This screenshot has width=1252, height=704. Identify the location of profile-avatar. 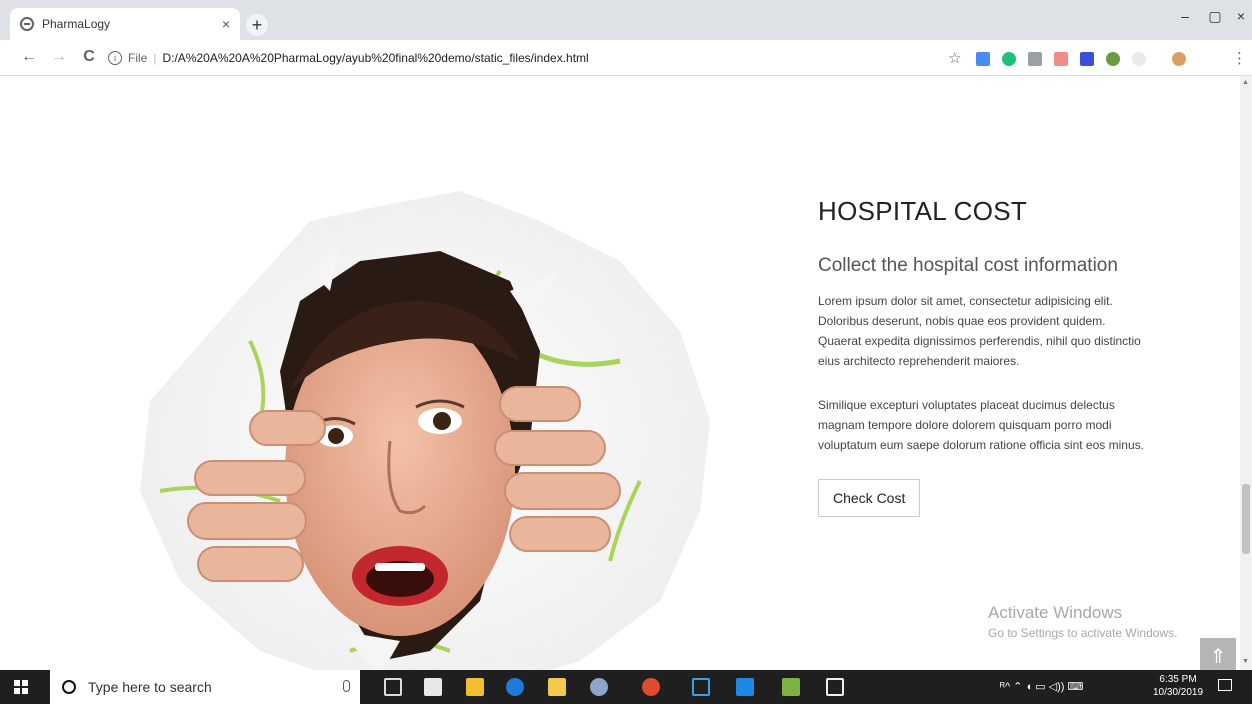
(1179, 59).